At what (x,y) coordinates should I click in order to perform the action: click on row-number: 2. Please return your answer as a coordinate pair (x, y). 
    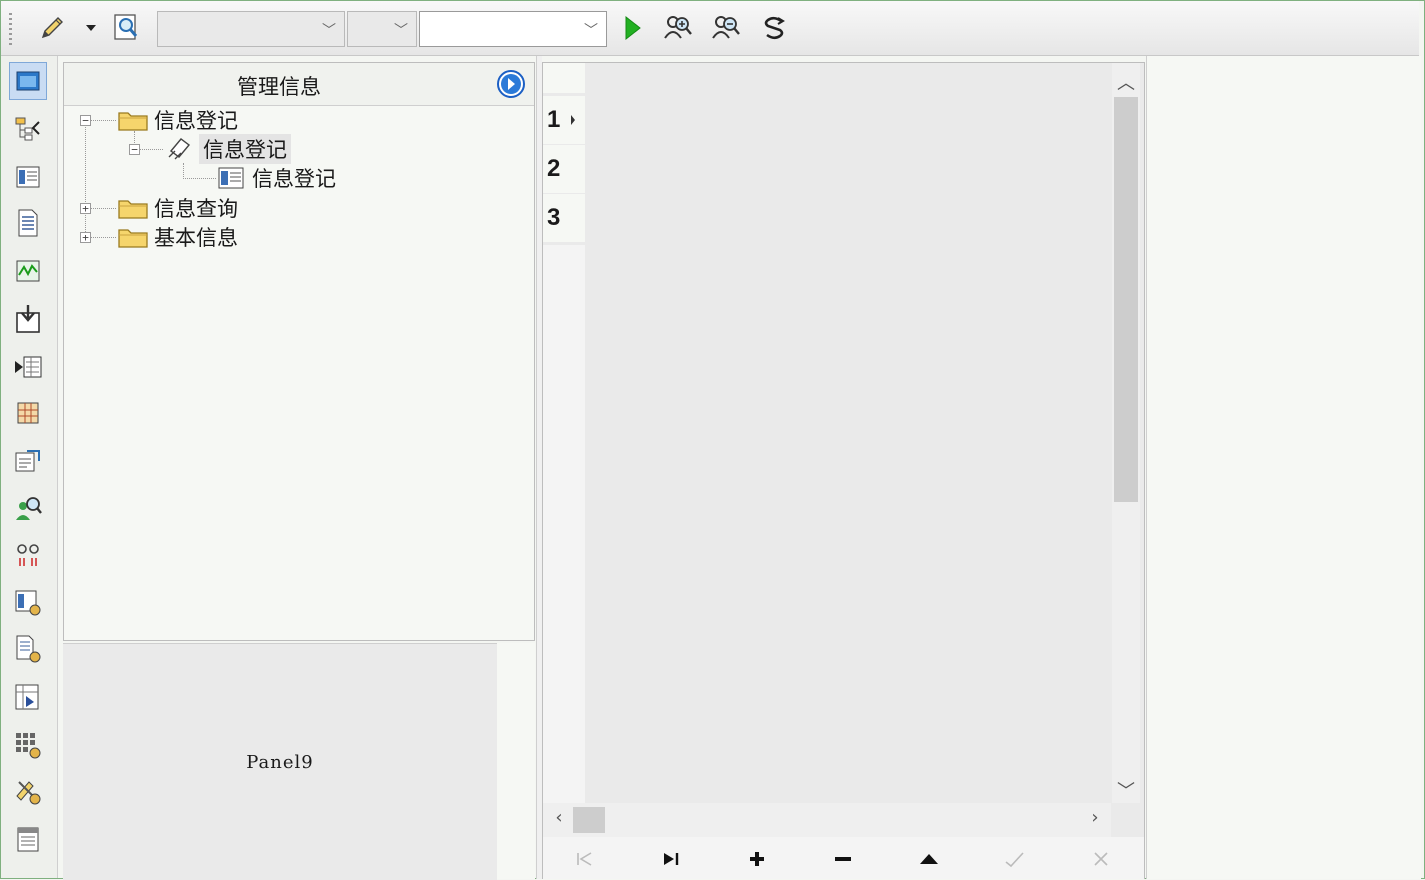
    Looking at the image, I should click on (554, 168).